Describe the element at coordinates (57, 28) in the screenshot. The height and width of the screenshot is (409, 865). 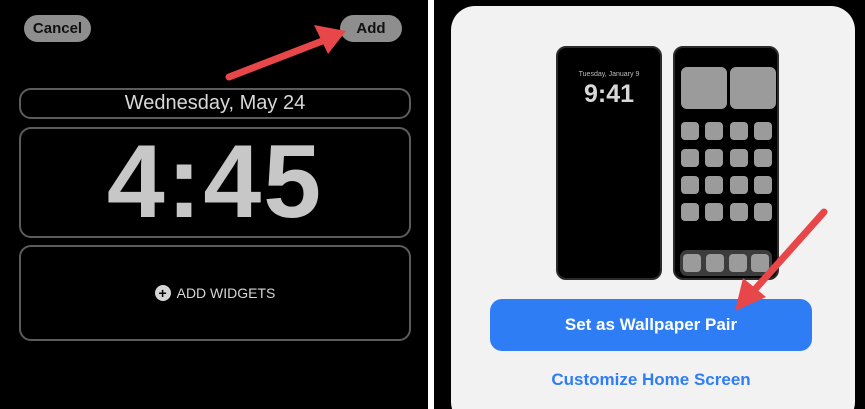
I see `cancel-button: Cancel` at that location.